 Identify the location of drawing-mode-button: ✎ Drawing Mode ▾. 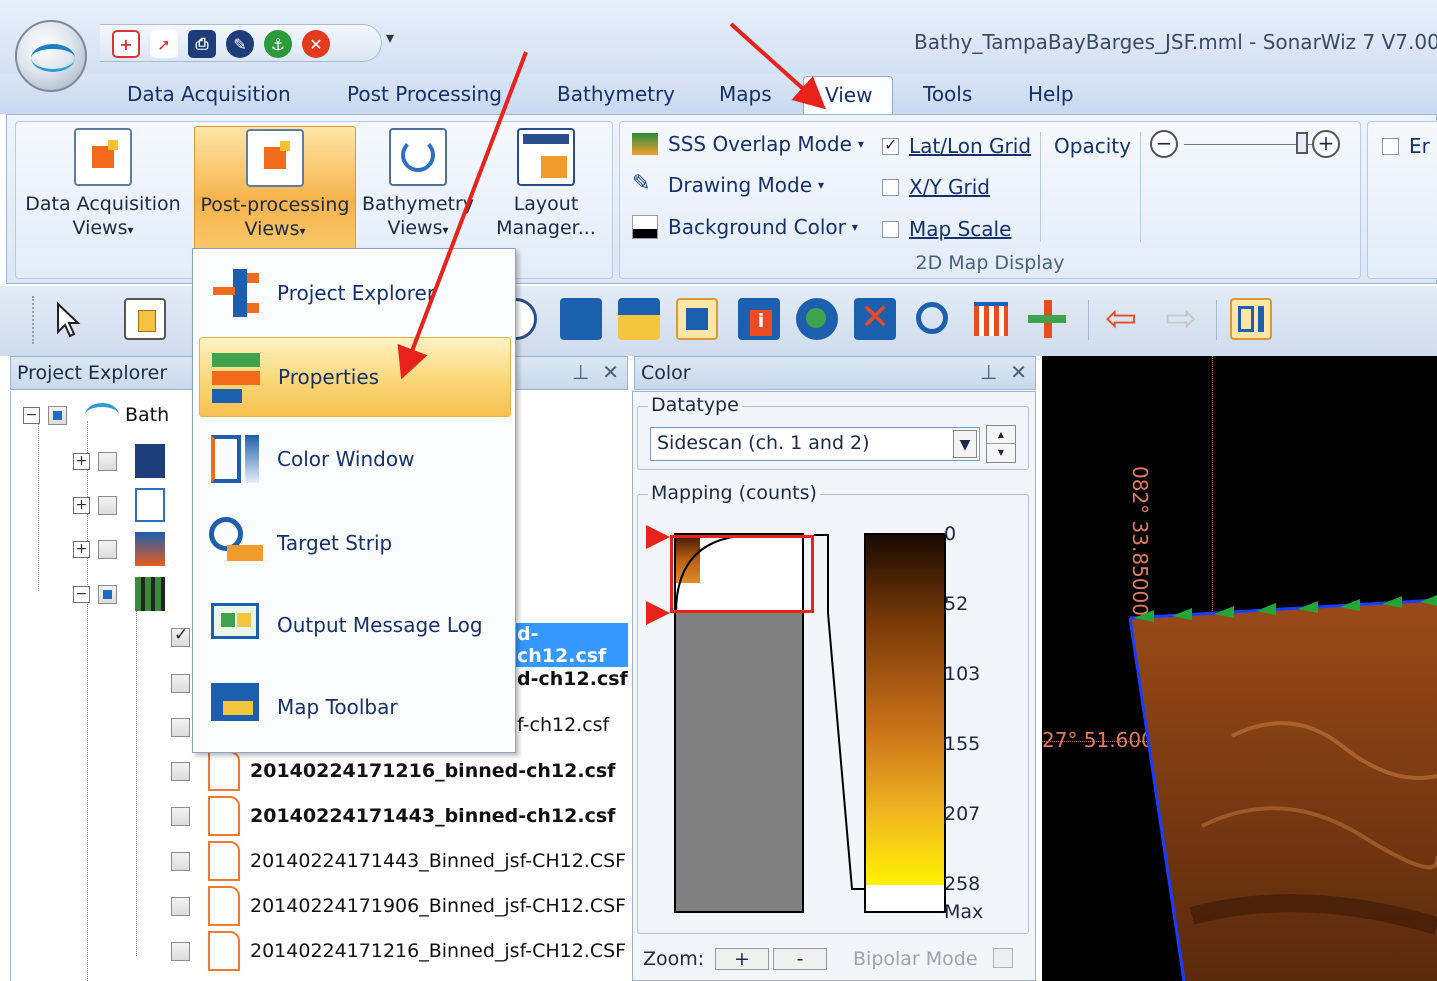
(728, 185).